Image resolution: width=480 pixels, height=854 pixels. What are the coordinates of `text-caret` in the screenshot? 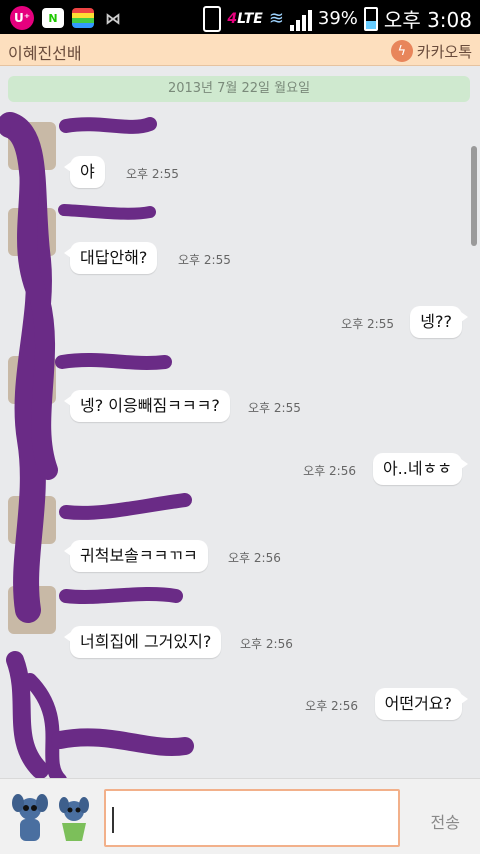 It's located at (113, 820).